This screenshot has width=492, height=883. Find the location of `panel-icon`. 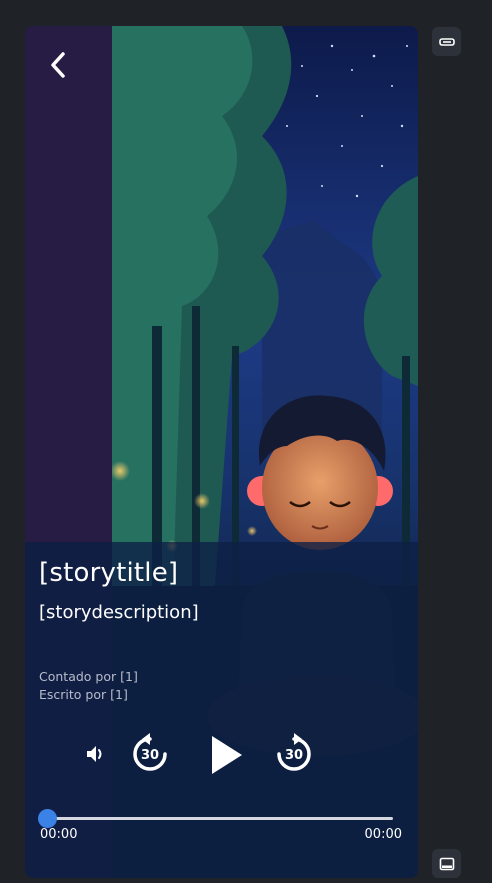

panel-icon is located at coordinates (446, 863).